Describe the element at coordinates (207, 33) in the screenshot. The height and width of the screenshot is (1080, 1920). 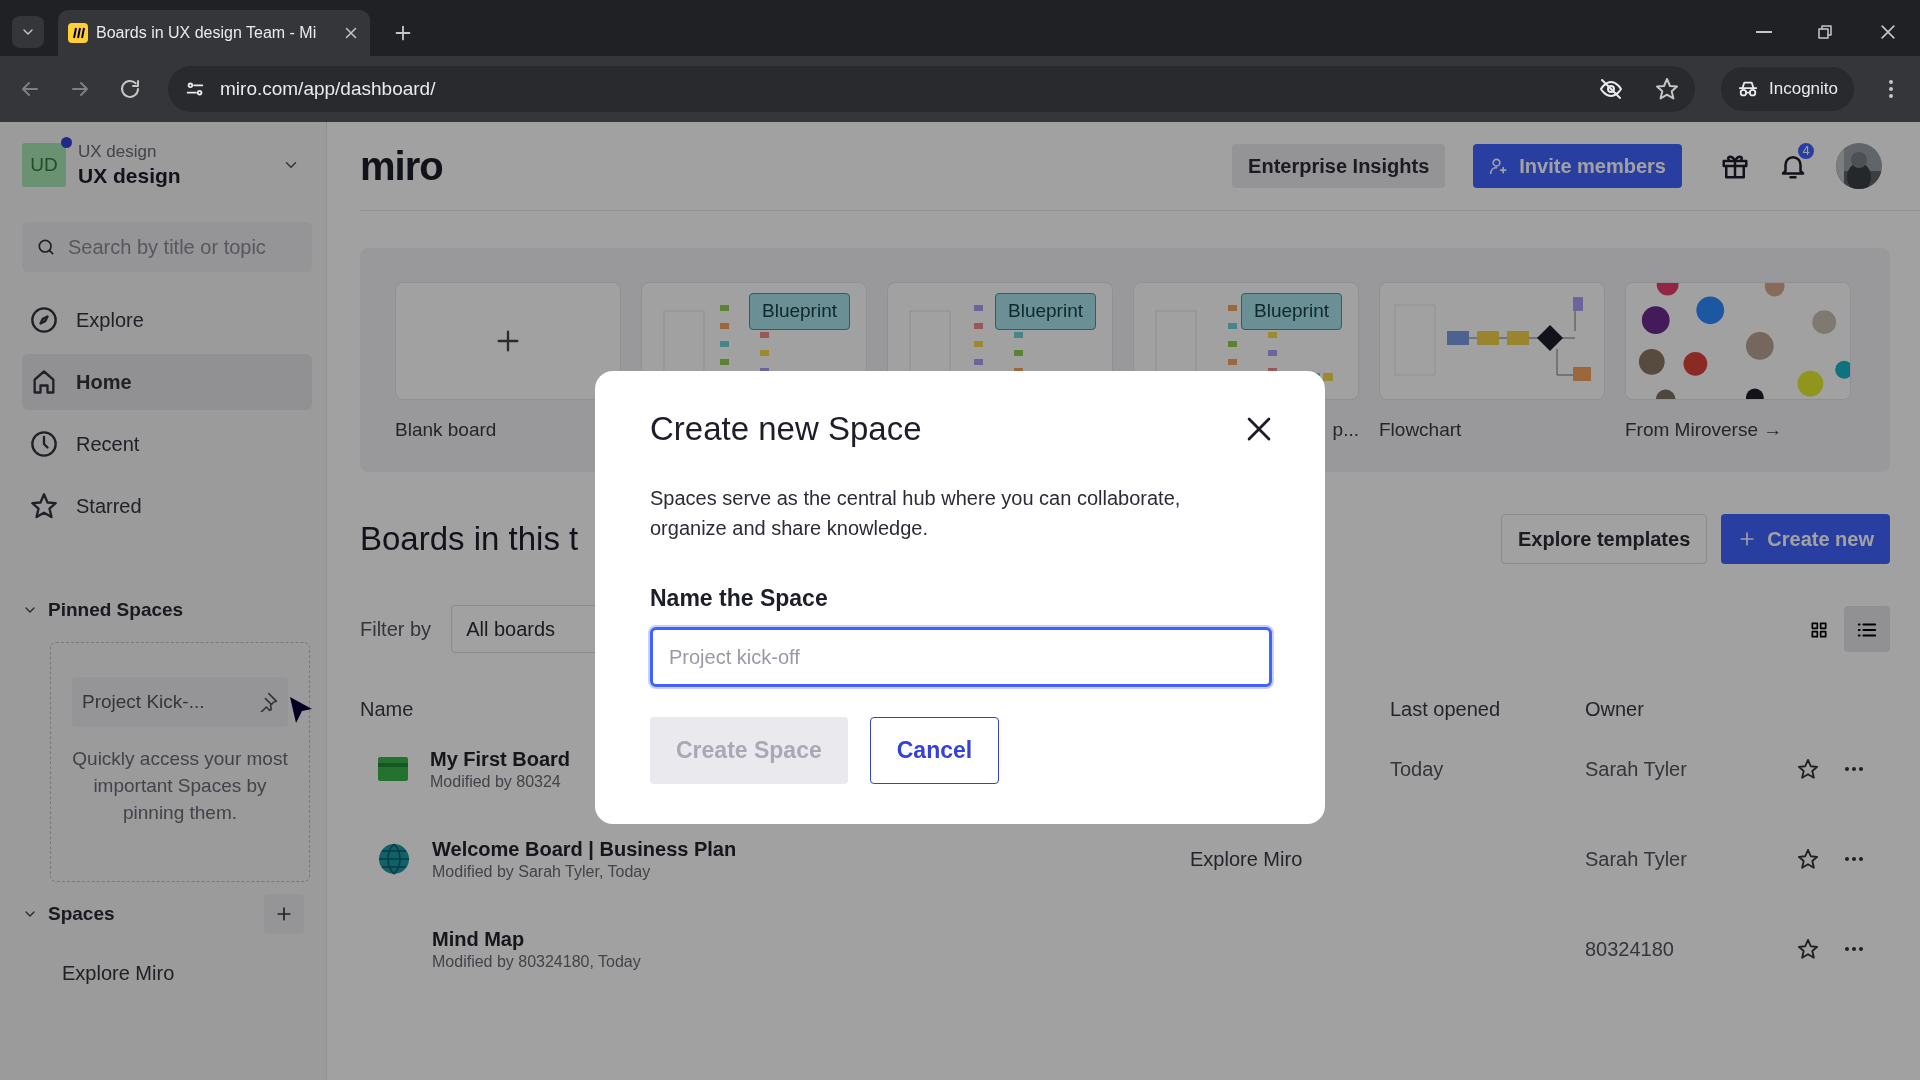
I see `tab-title: Boards in UX design Team - Mi` at that location.